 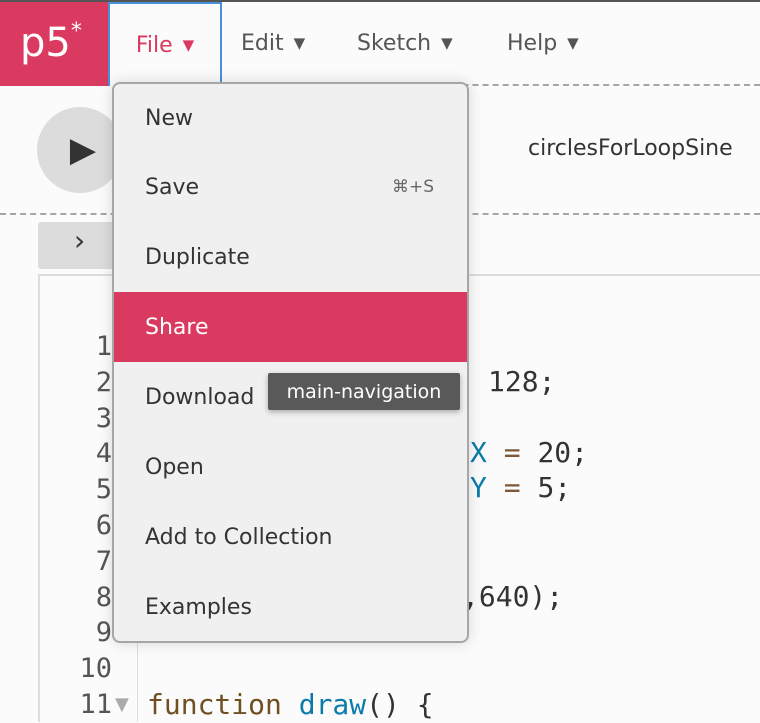 What do you see at coordinates (169, 118) in the screenshot?
I see `menu-item-label: New` at bounding box center [169, 118].